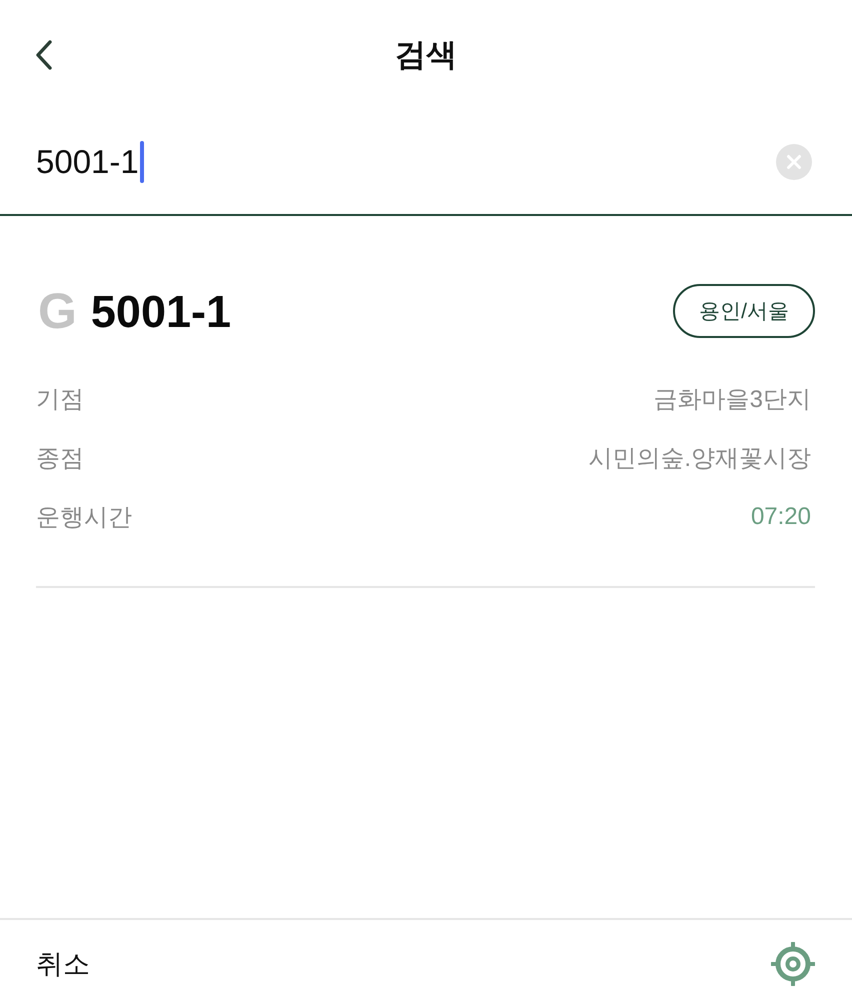 Image resolution: width=852 pixels, height=996 pixels. What do you see at coordinates (63, 964) in the screenshot?
I see `cancel-button: 취소` at bounding box center [63, 964].